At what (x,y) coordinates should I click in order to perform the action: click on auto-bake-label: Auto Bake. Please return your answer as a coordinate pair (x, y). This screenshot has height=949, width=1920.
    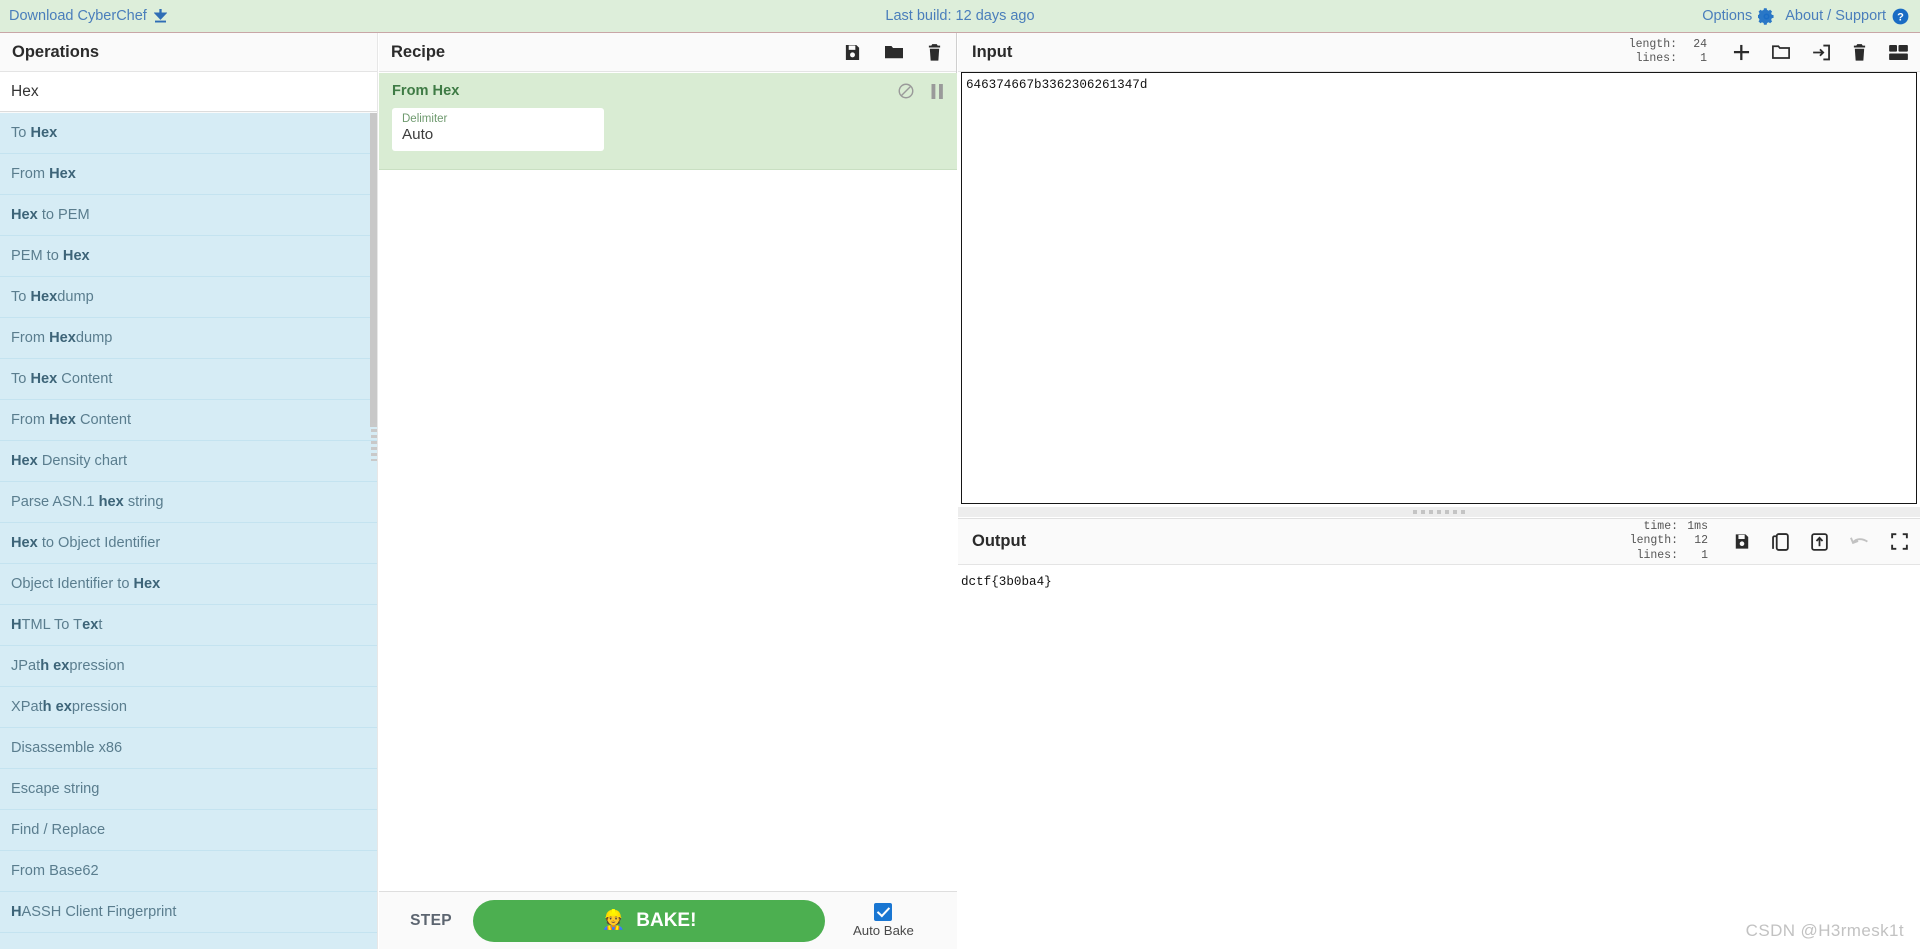
    Looking at the image, I should click on (883, 930).